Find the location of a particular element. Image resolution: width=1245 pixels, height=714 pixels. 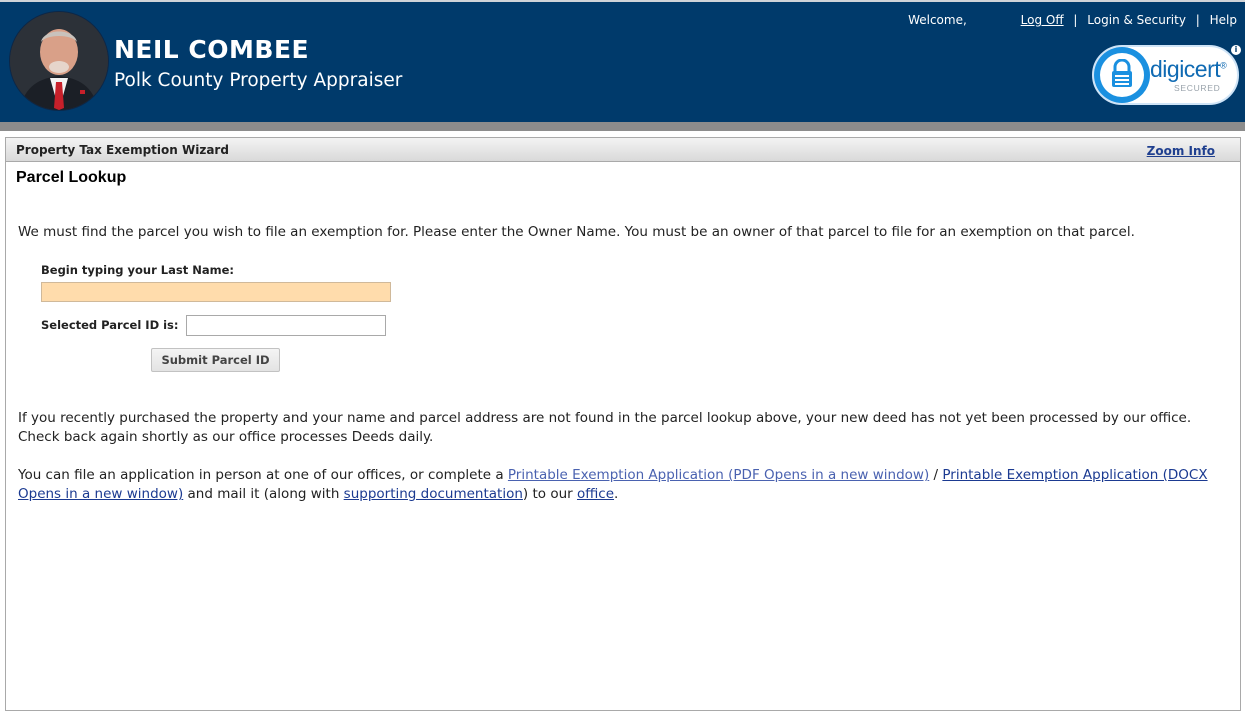

header-band is located at coordinates (622, 126).